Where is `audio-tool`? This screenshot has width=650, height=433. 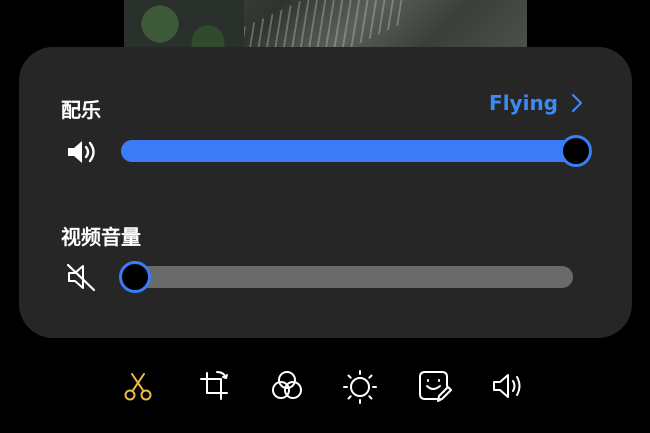 audio-tool is located at coordinates (508, 386).